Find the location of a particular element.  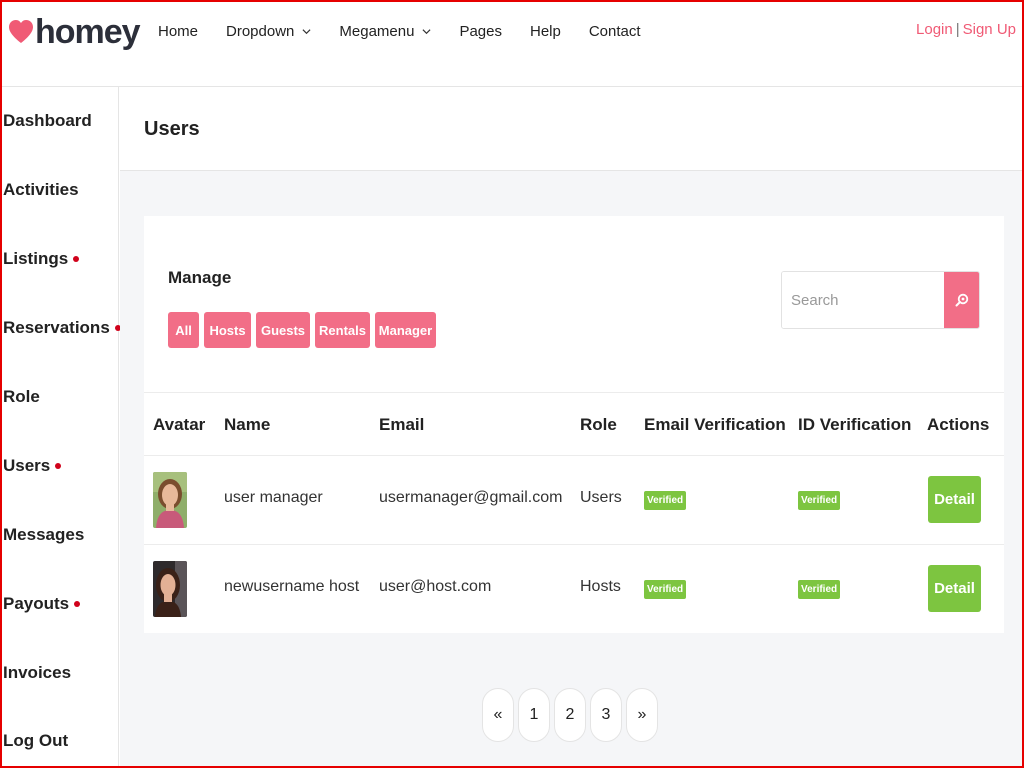

column-header-role: Role is located at coordinates (598, 425).